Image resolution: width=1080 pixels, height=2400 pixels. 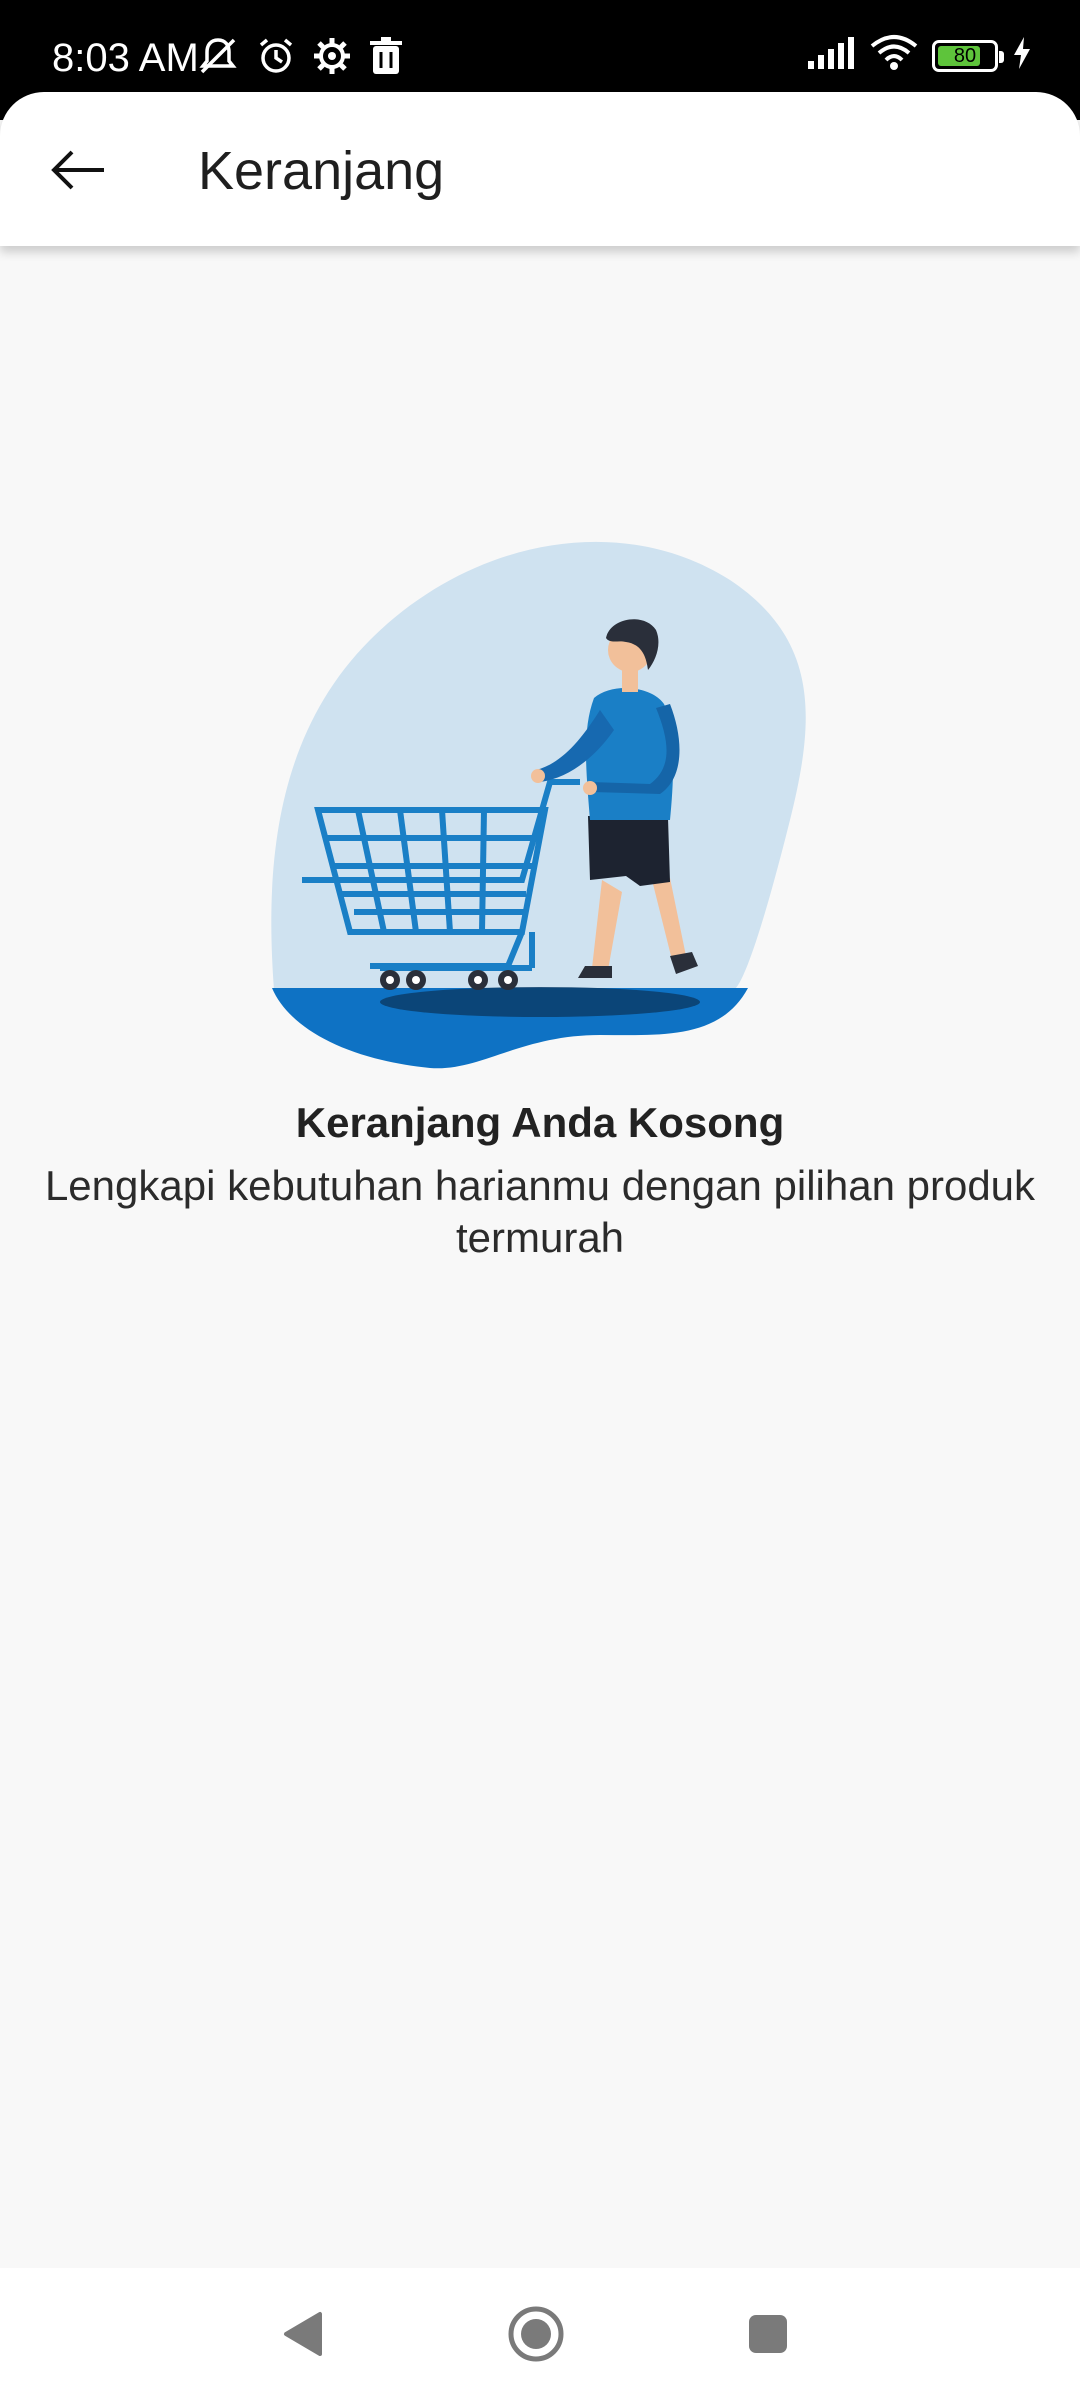 What do you see at coordinates (1001, 56) in the screenshot?
I see `battery-tip` at bounding box center [1001, 56].